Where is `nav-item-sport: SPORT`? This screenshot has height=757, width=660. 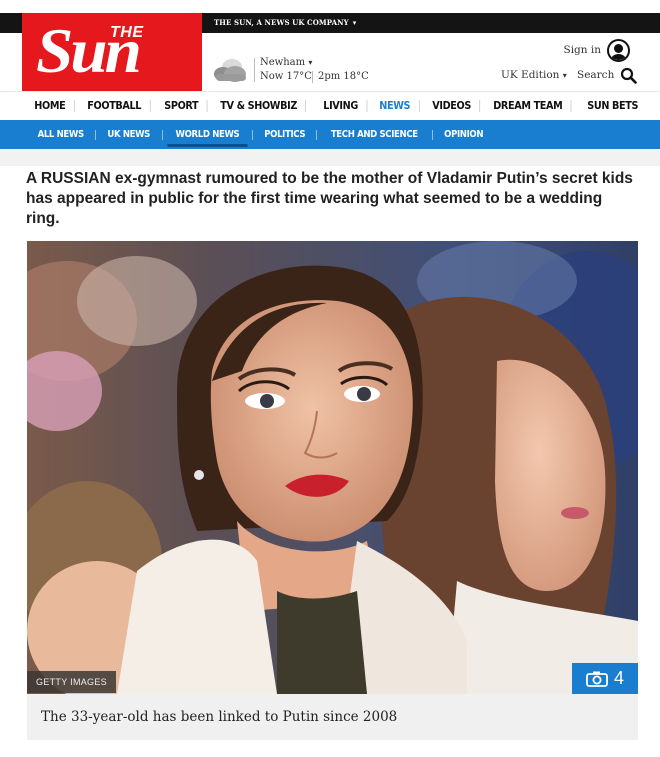
nav-item-sport: SPORT is located at coordinates (182, 106).